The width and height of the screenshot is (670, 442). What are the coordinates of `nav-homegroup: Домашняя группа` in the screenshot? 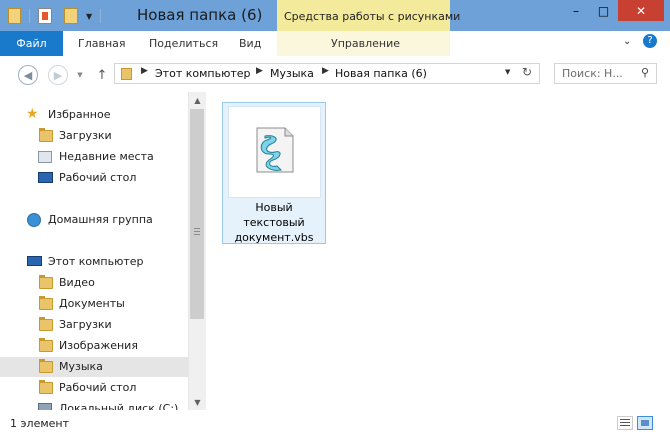 It's located at (94, 220).